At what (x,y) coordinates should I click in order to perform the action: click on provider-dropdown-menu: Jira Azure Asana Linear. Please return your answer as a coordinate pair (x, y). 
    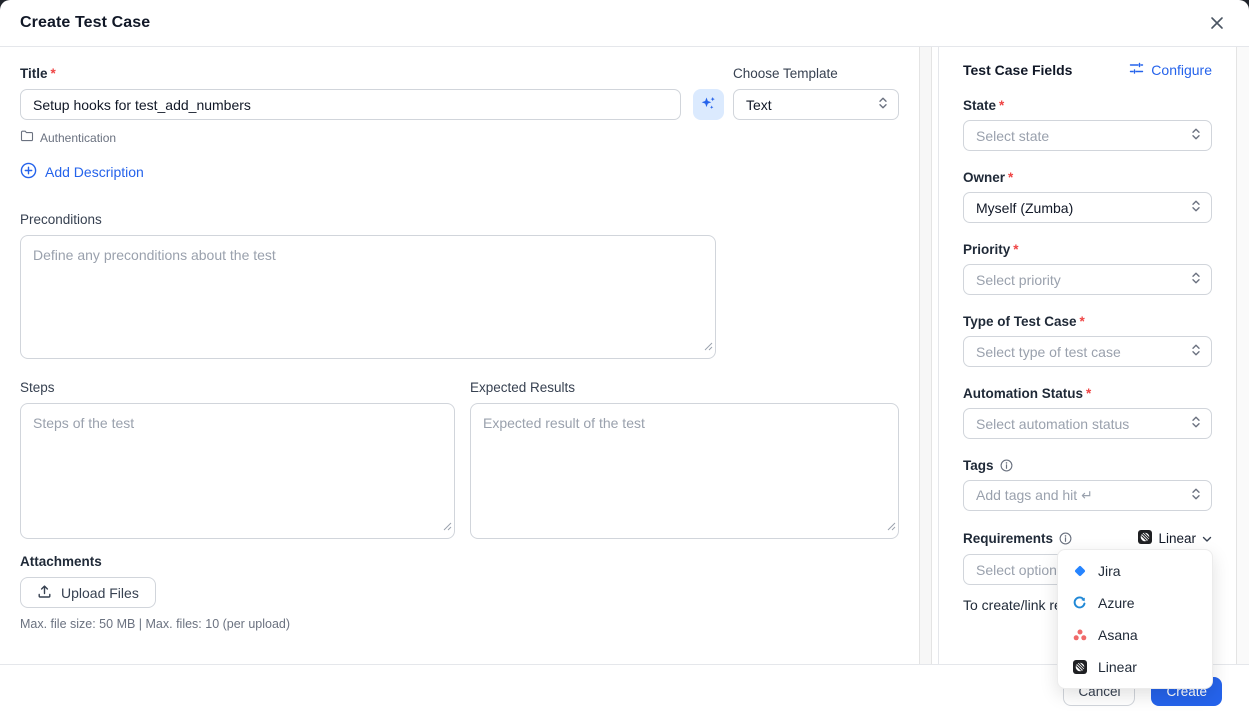
    Looking at the image, I should click on (1135, 619).